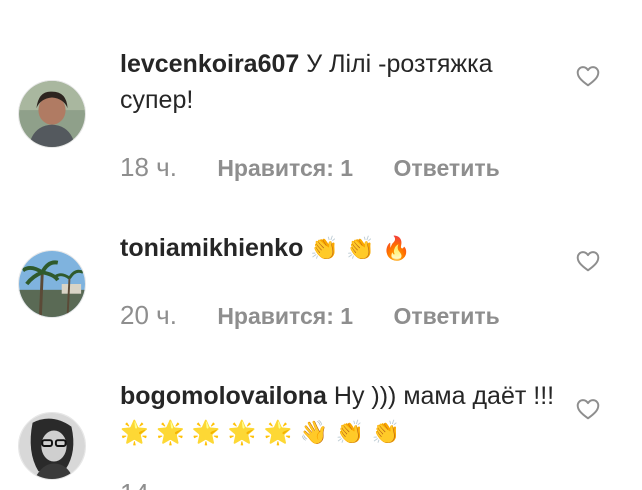 The width and height of the screenshot is (642, 490). I want to click on comment-body: levcenkoira607 У Лілі -розтяжка супер!, so click(340, 82).